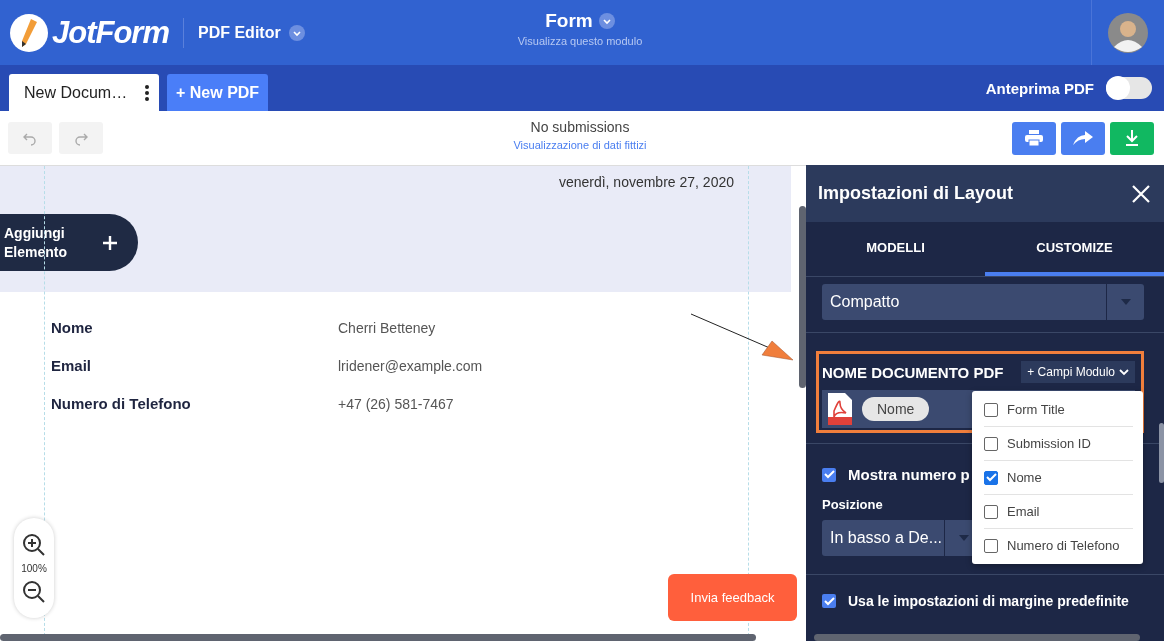 Image resolution: width=1164 pixels, height=641 pixels. Describe the element at coordinates (915, 193) in the screenshot. I see `panel-title: Impostazioni di Layout` at that location.